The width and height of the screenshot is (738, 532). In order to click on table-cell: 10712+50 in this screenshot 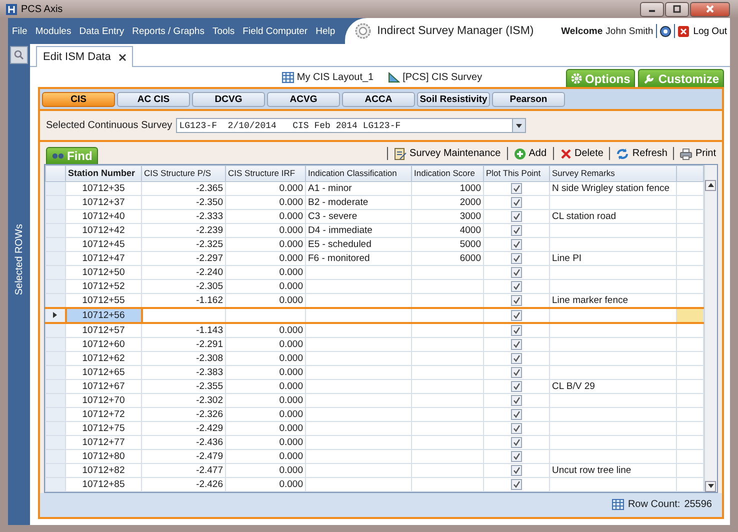, I will do `click(104, 272)`.